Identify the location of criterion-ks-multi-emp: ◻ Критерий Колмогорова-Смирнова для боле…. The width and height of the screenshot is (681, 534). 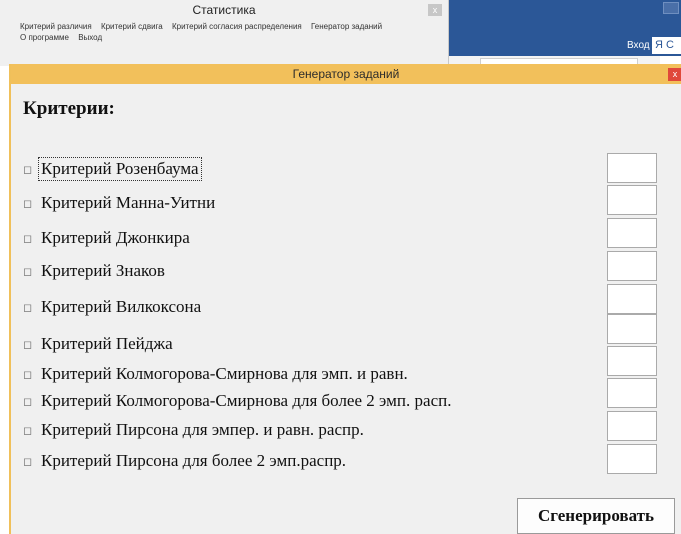
(238, 401).